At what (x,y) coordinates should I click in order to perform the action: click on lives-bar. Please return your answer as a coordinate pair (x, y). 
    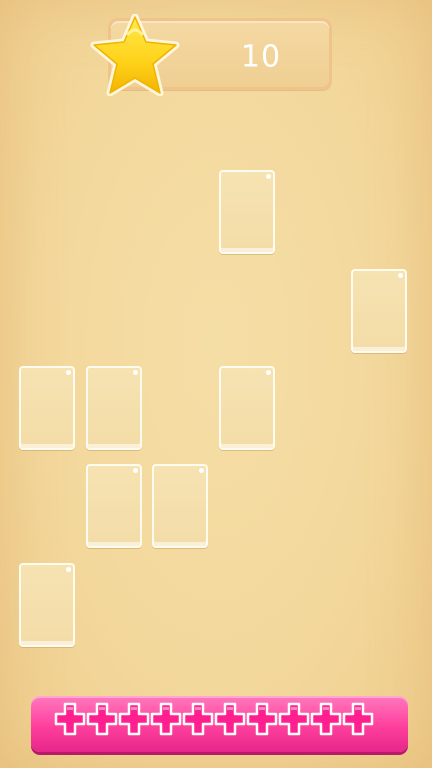
    Looking at the image, I should click on (219, 724).